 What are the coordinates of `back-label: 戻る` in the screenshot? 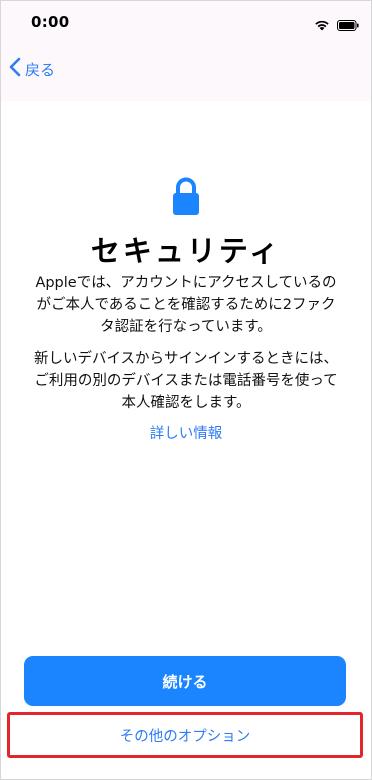 It's located at (40, 69).